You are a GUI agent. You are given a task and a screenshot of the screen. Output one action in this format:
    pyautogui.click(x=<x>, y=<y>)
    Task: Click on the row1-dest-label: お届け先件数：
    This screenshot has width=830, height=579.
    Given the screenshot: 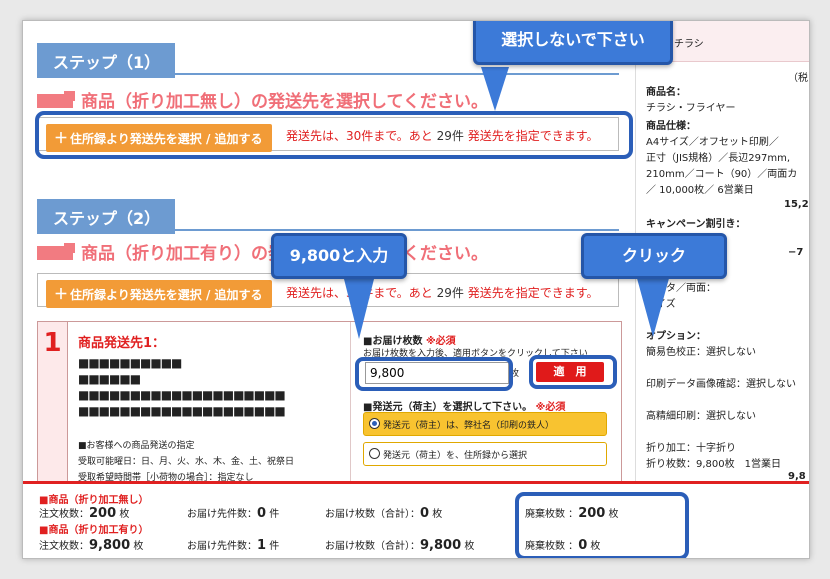 What is the action you would take?
    pyautogui.click(x=222, y=514)
    